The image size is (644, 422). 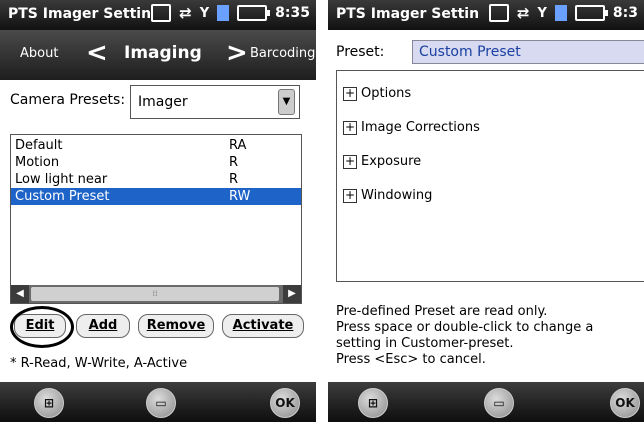 What do you see at coordinates (292, 294) in the screenshot?
I see `scroll-right-icon: ▶` at bounding box center [292, 294].